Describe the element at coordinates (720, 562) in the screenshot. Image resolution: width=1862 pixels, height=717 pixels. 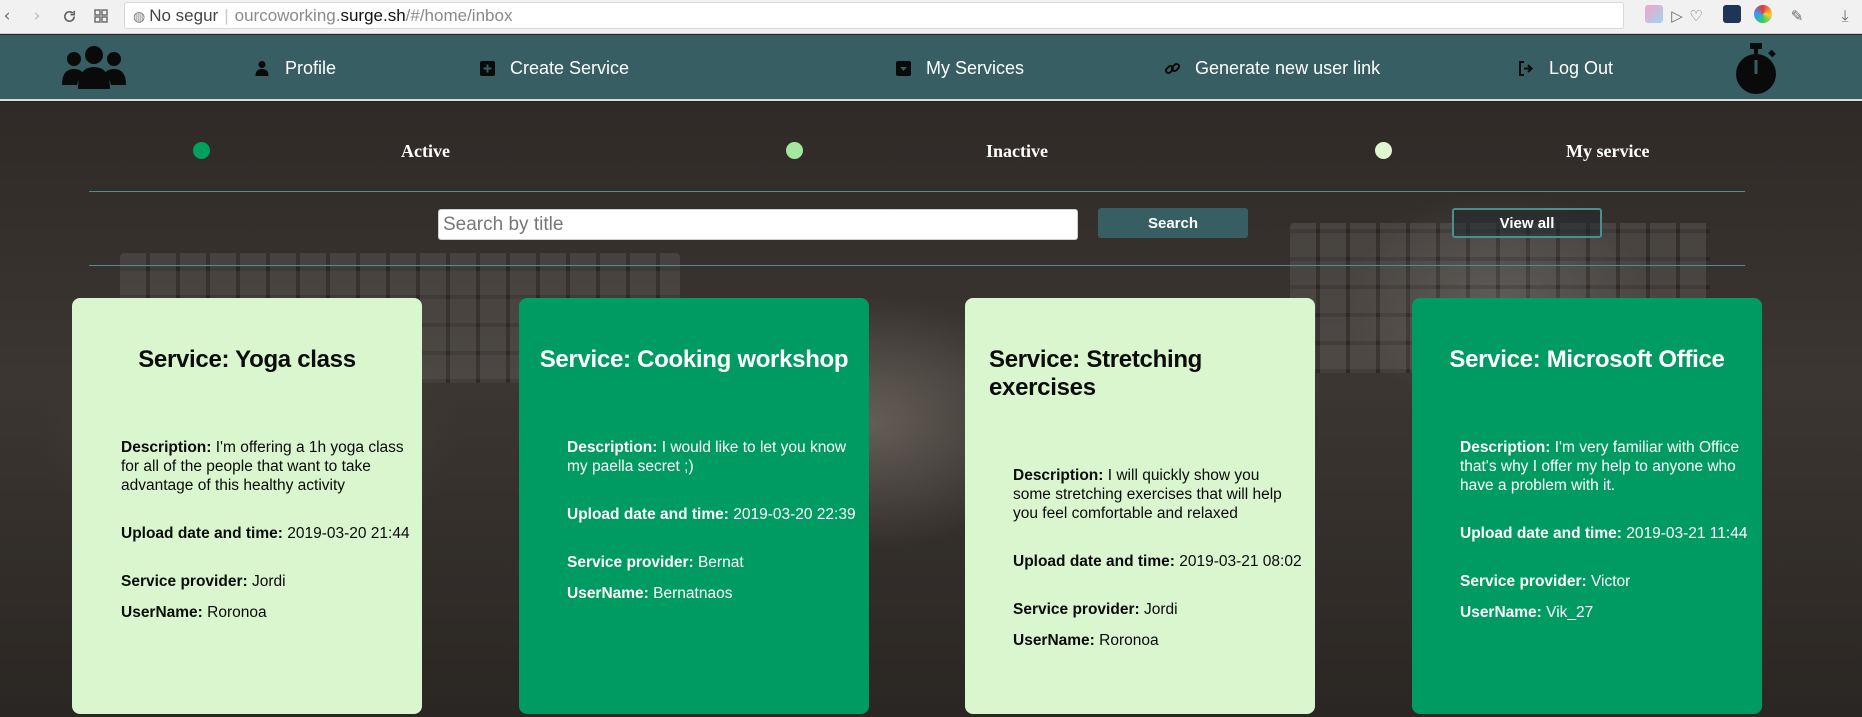
I see `provider-value: Bernat` at that location.